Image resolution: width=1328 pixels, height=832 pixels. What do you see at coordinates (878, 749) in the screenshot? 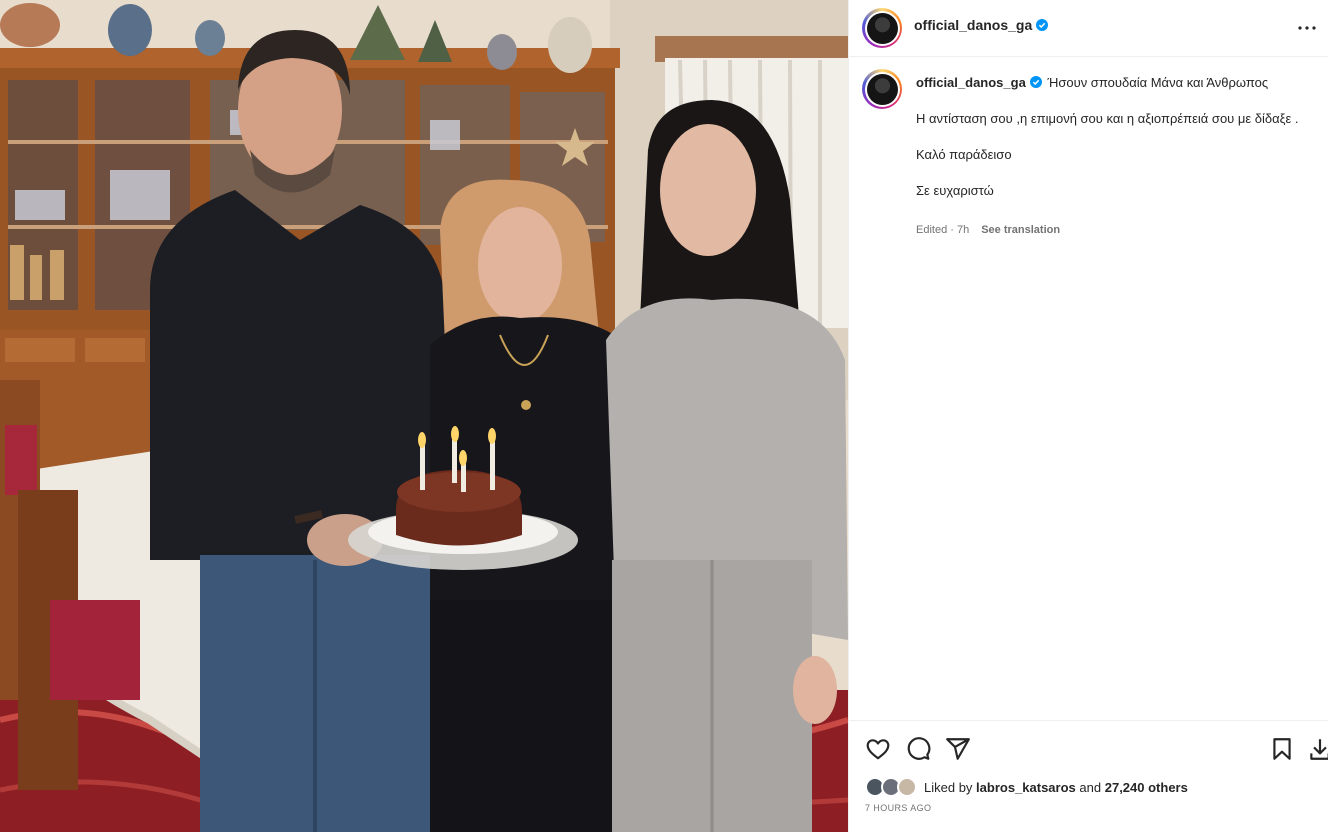
I see `heart-icon` at bounding box center [878, 749].